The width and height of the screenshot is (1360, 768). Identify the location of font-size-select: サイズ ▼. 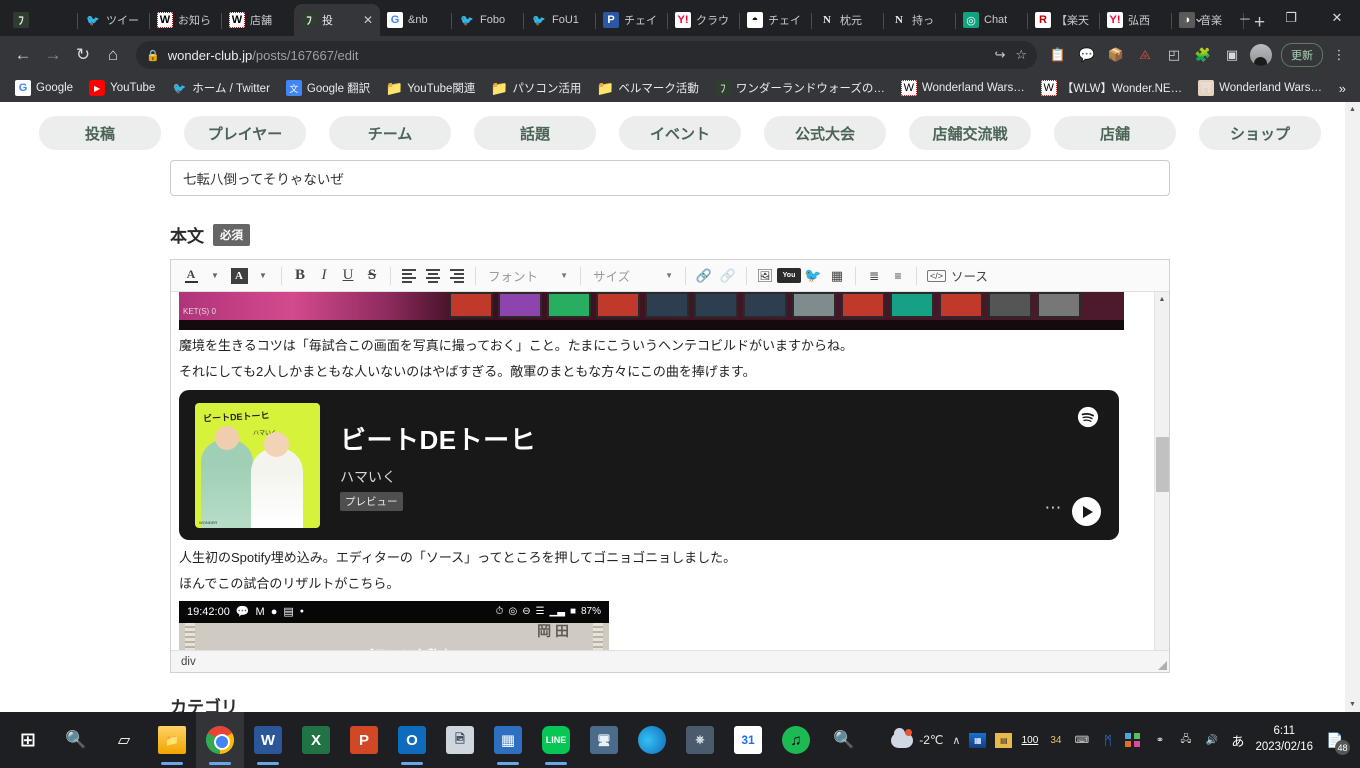
(633, 276).